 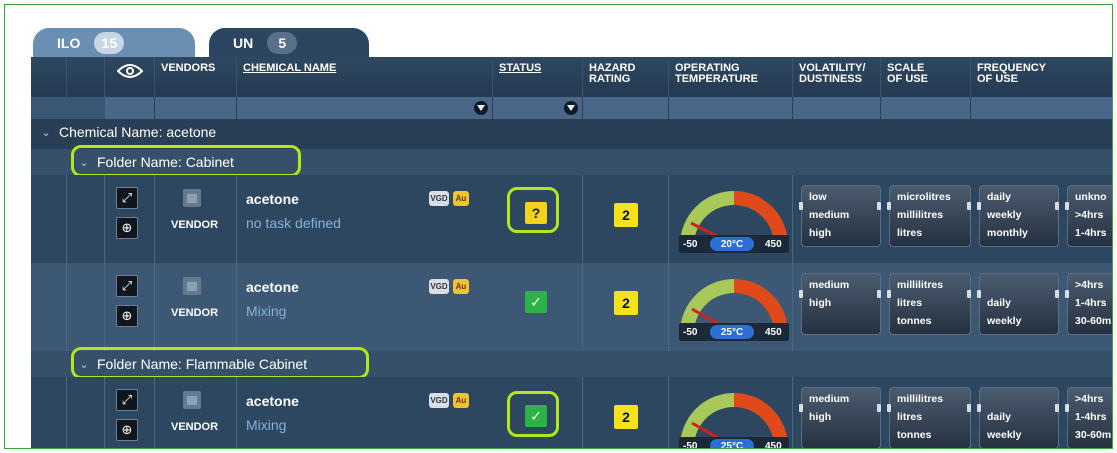 What do you see at coordinates (536, 302) in the screenshot?
I see `status-indicator: ✓` at bounding box center [536, 302].